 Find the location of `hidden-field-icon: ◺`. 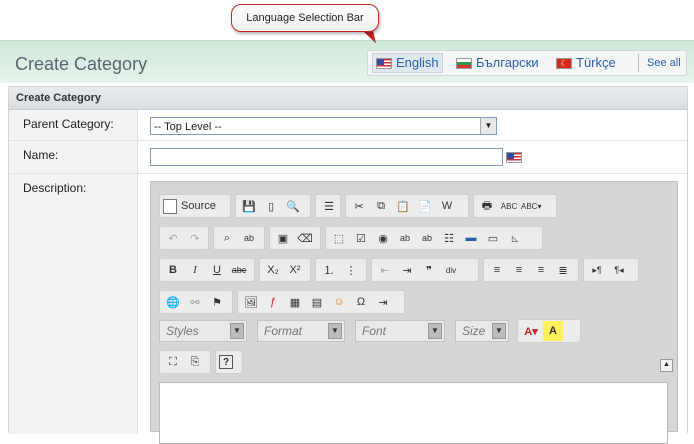

hidden-field-icon: ◺ is located at coordinates (515, 238).